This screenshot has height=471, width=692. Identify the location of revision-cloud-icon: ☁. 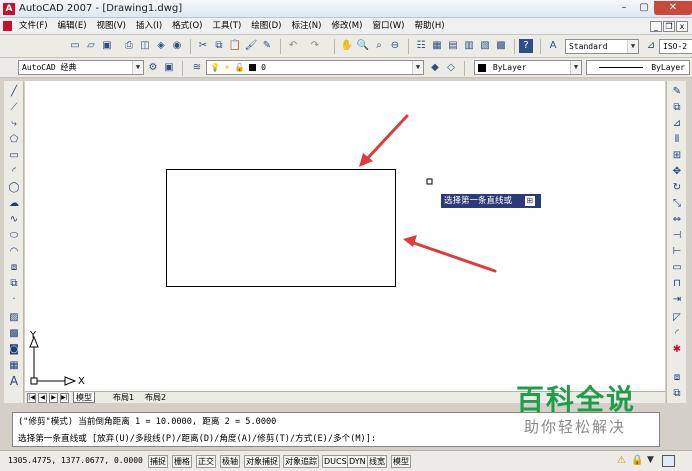
(14, 203).